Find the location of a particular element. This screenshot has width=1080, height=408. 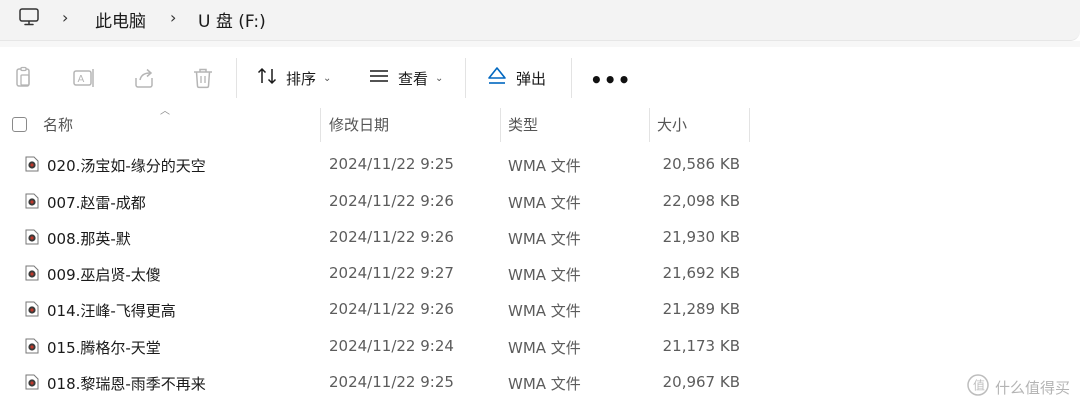

watermark-text: 什么值得买 is located at coordinates (1032, 387).